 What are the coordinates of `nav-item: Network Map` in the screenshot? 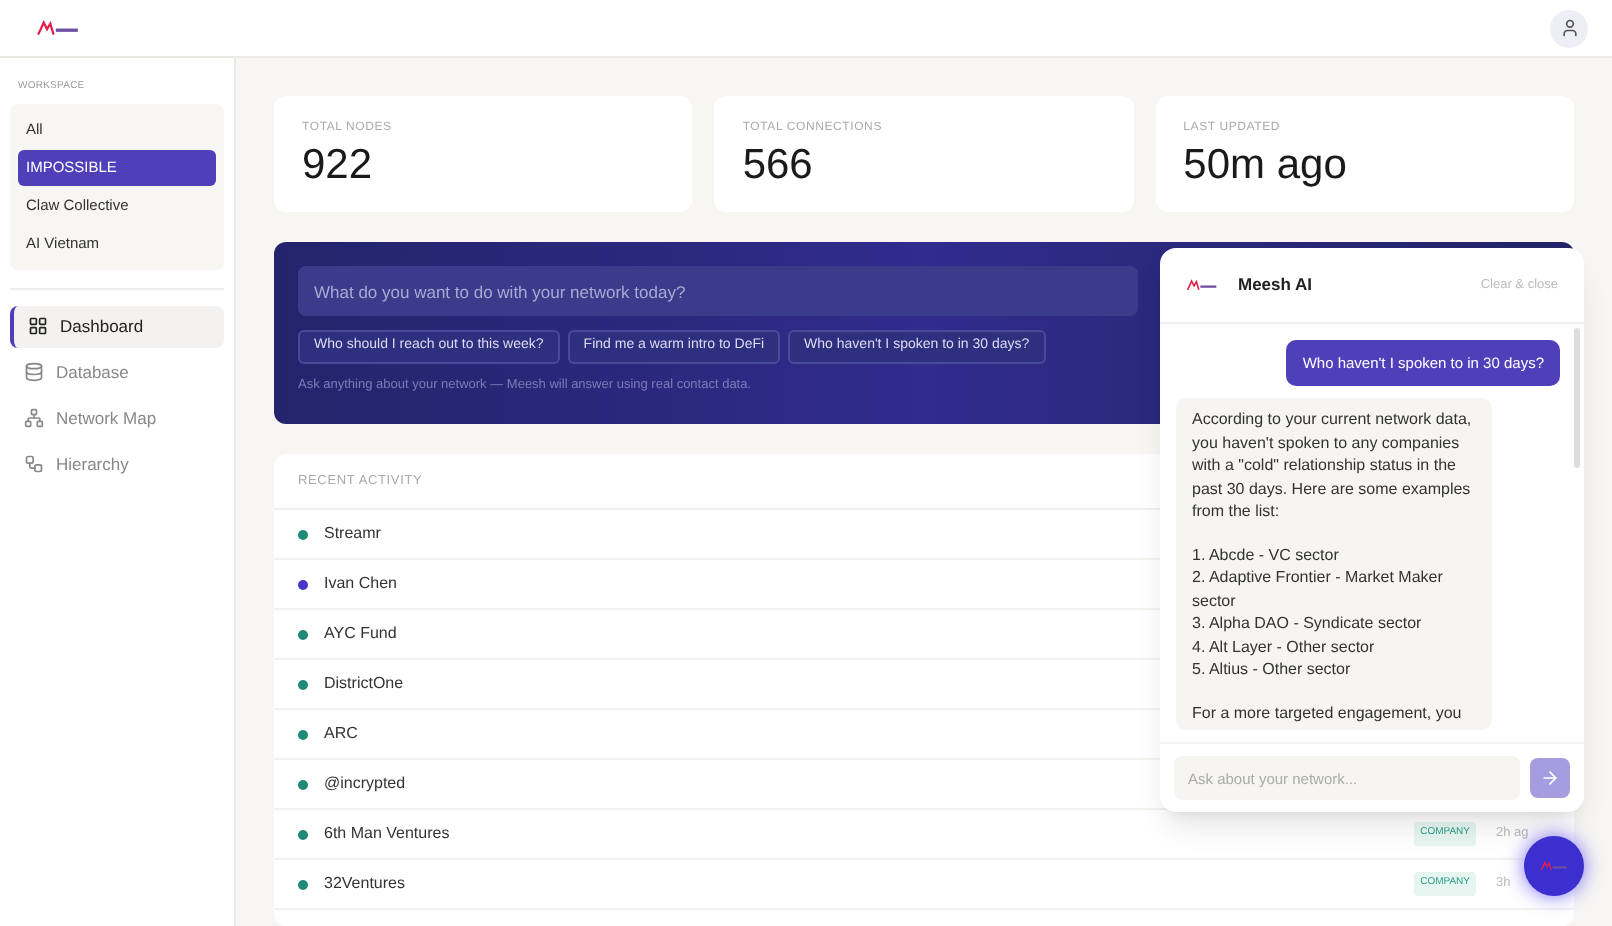 It's located at (117, 418).